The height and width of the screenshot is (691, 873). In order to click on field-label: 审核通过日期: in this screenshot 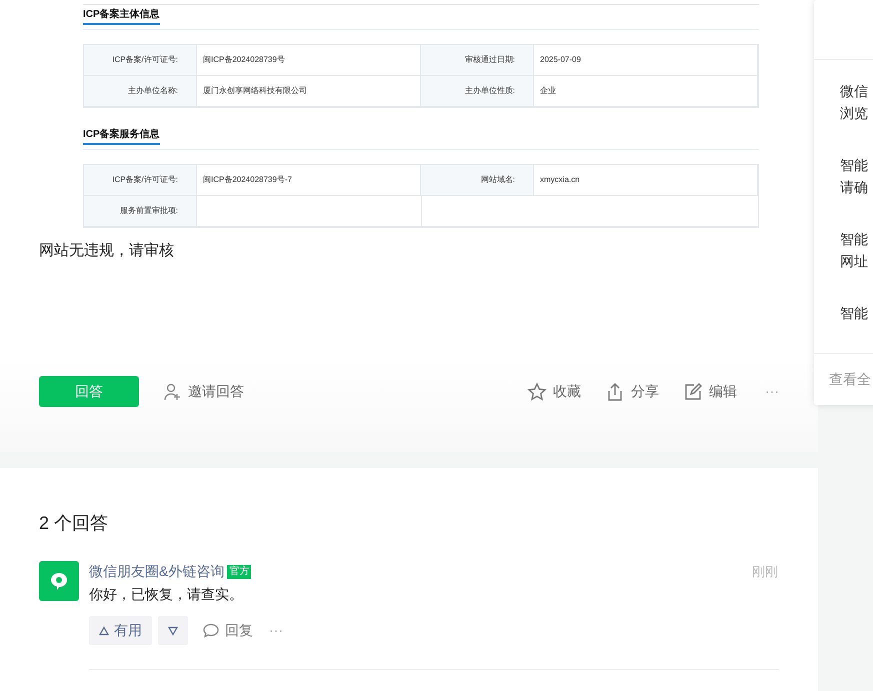, I will do `click(489, 60)`.